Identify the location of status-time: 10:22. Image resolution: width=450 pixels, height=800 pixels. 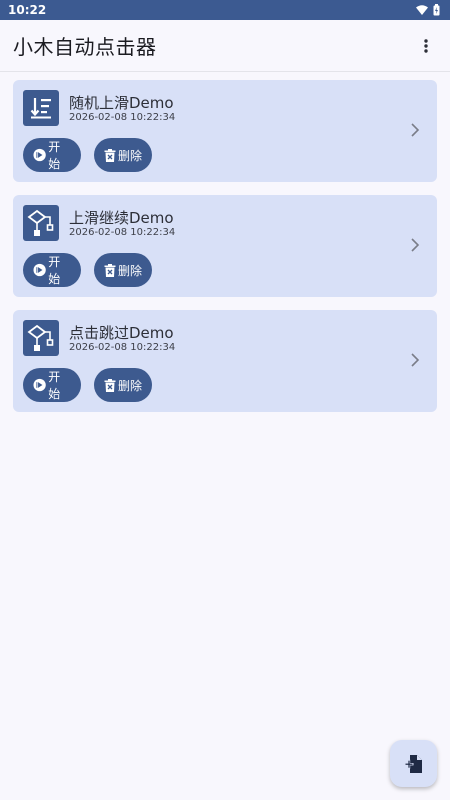
(27, 10).